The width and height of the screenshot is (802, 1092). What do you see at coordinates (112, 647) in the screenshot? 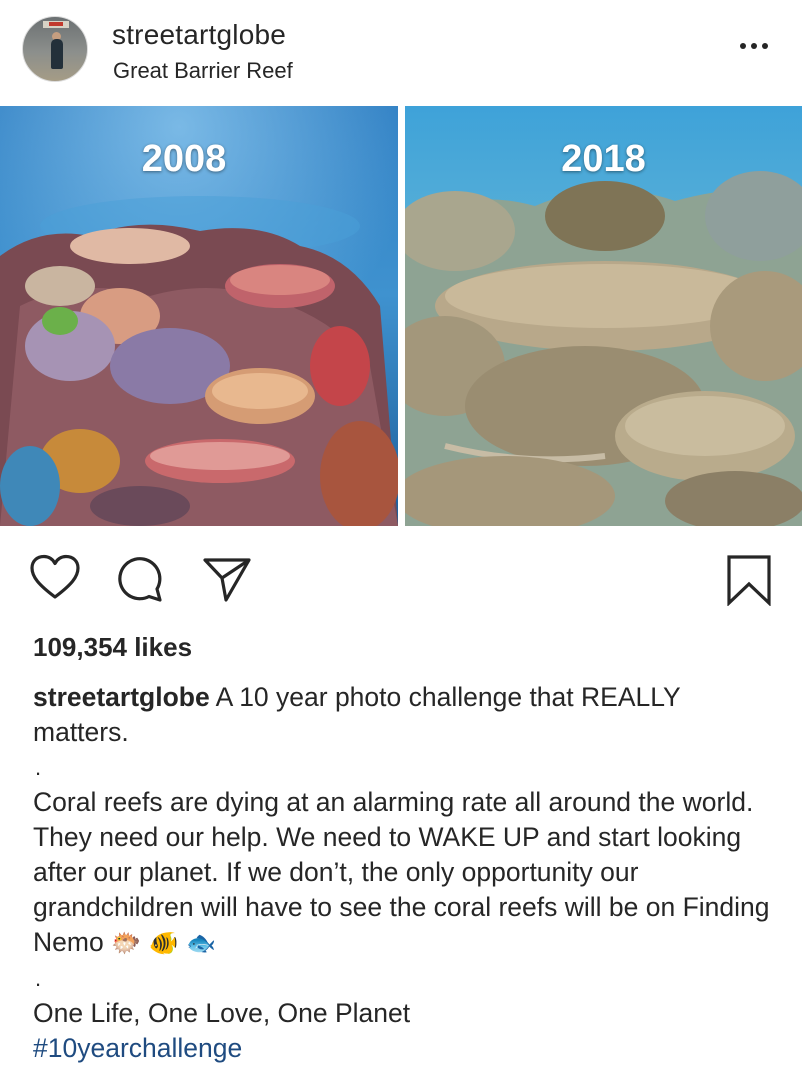
I see `likes-count: 109,354 likes` at bounding box center [112, 647].